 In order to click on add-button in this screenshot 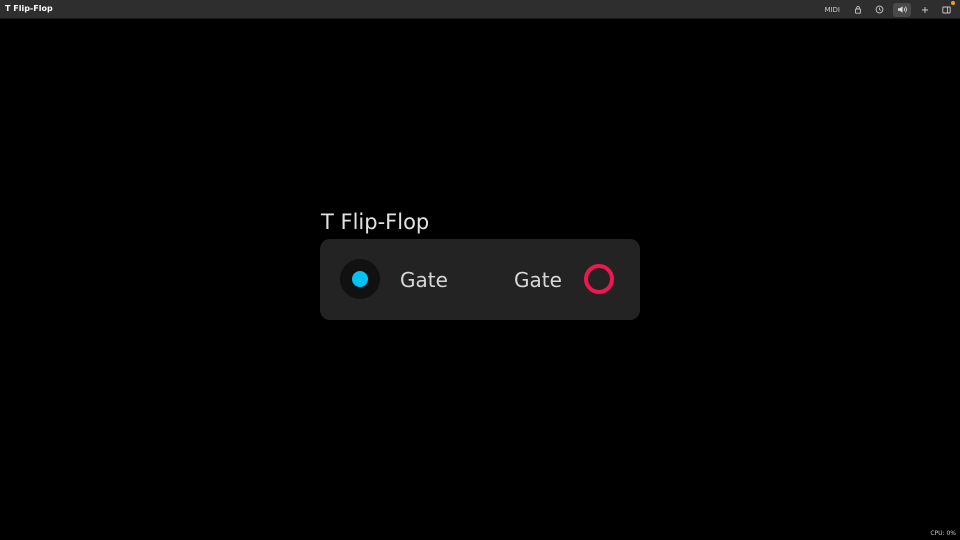, I will do `click(925, 10)`.